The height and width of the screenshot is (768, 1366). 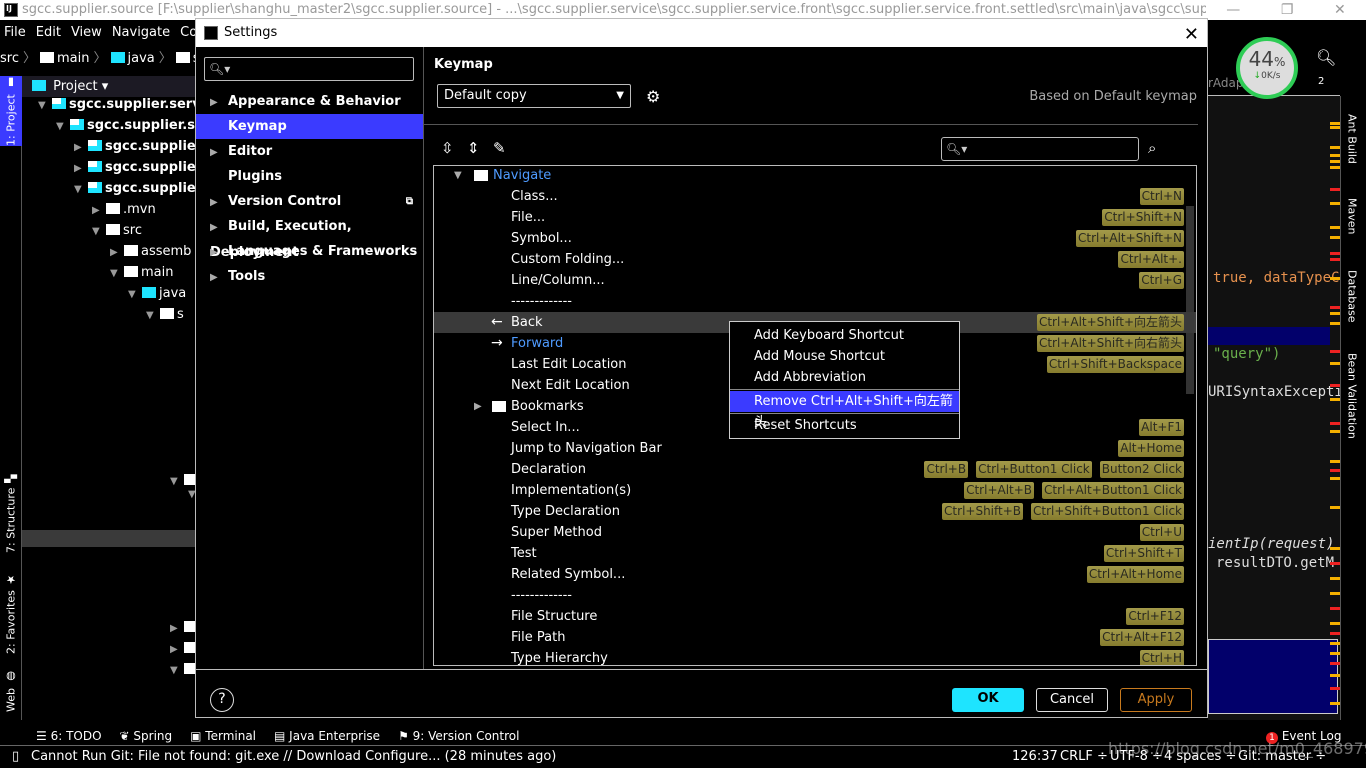 I want to click on menu-file: File, so click(x=15, y=33).